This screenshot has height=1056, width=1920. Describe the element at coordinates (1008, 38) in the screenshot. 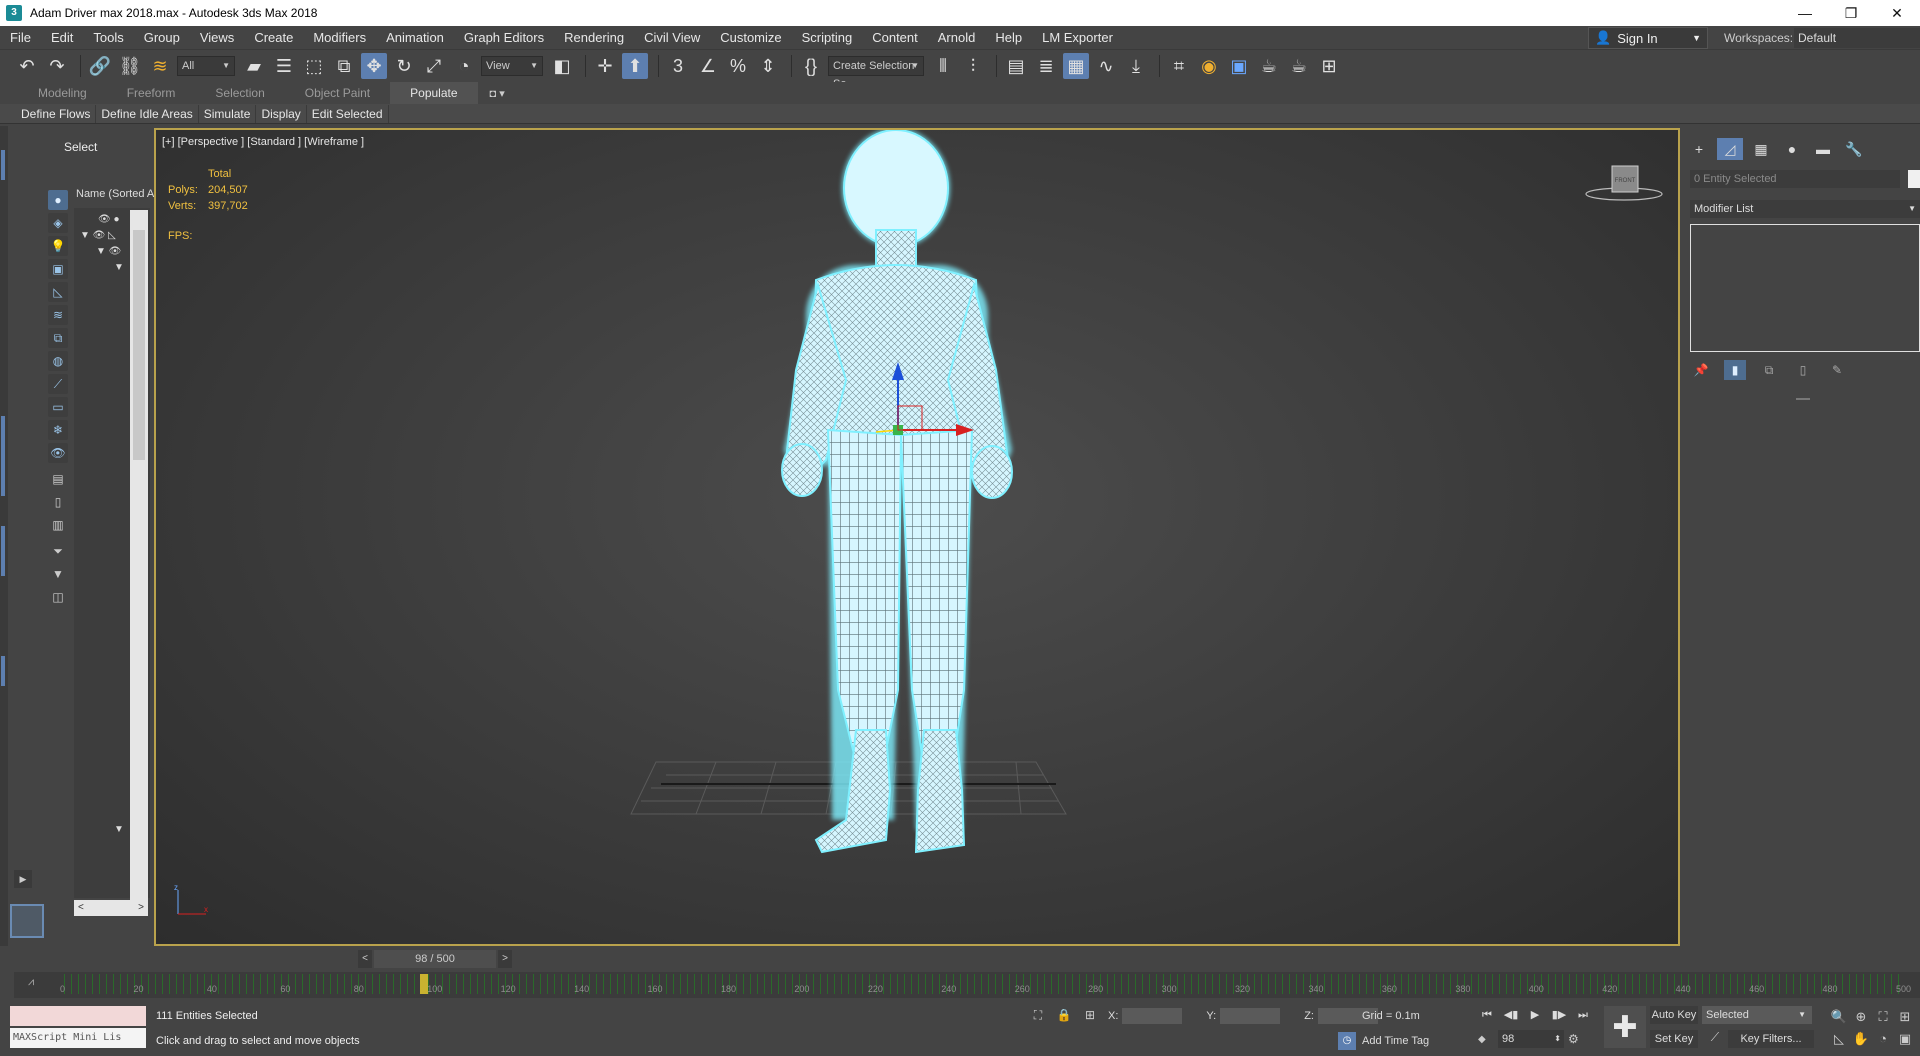

I see `menu-help: Help` at that location.